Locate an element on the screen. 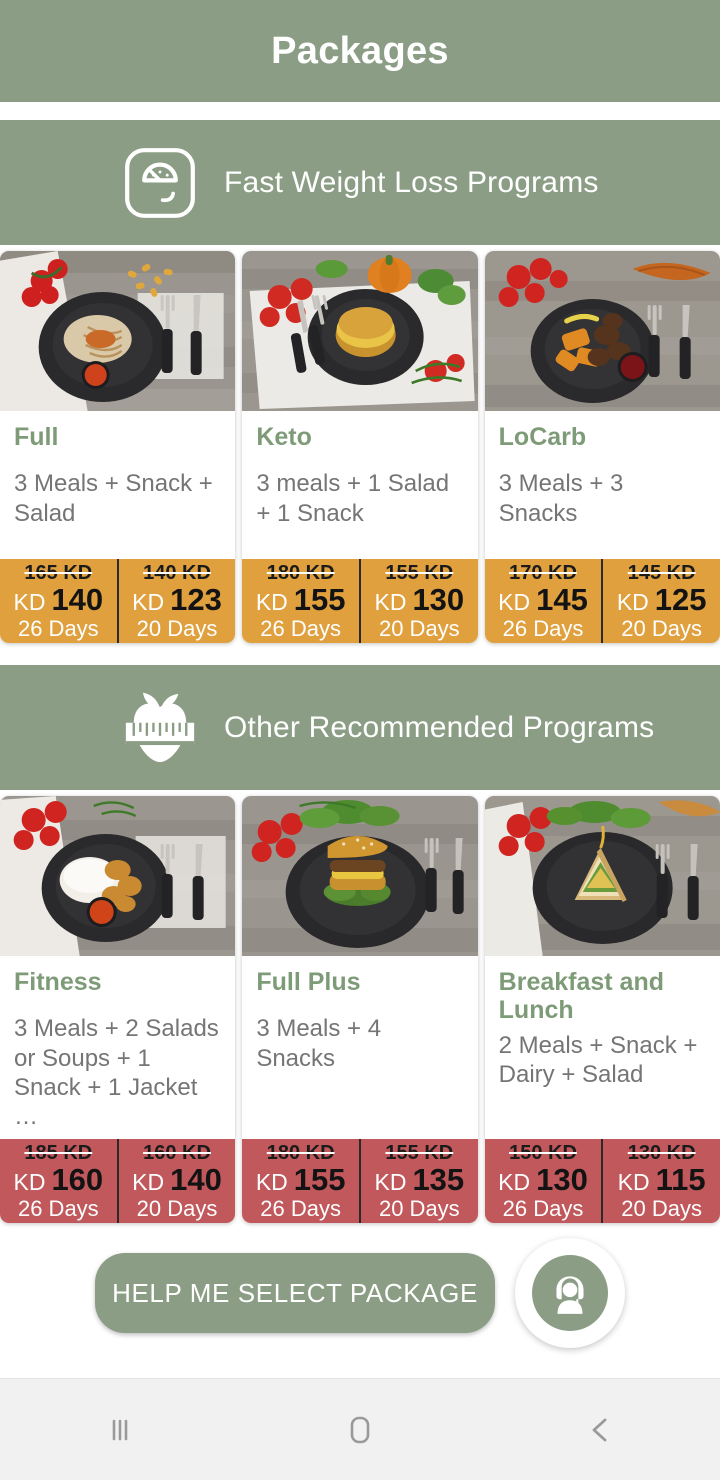  price-option-20-days: 130 KD KD 115 20 Days is located at coordinates (660, 1181).